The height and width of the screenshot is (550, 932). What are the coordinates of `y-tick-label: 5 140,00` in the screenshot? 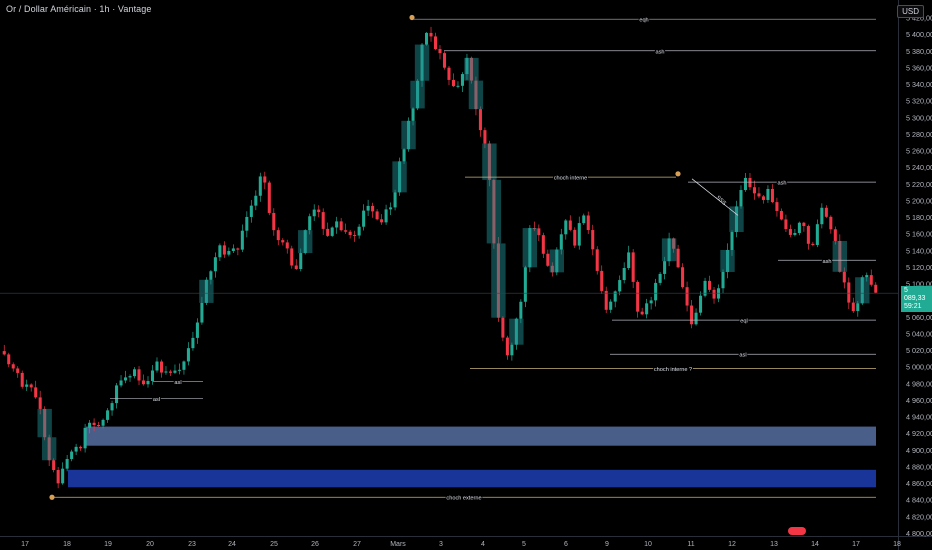 It's located at (919, 250).